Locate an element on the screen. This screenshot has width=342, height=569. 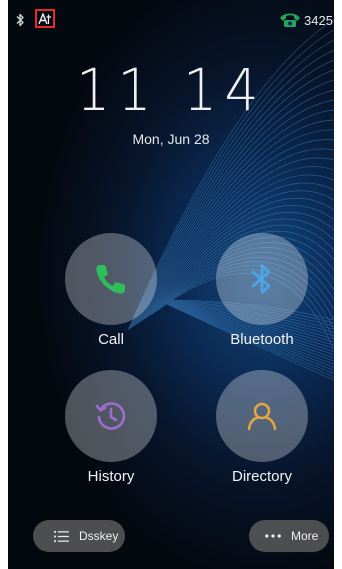
phone-icon is located at coordinates (110, 279).